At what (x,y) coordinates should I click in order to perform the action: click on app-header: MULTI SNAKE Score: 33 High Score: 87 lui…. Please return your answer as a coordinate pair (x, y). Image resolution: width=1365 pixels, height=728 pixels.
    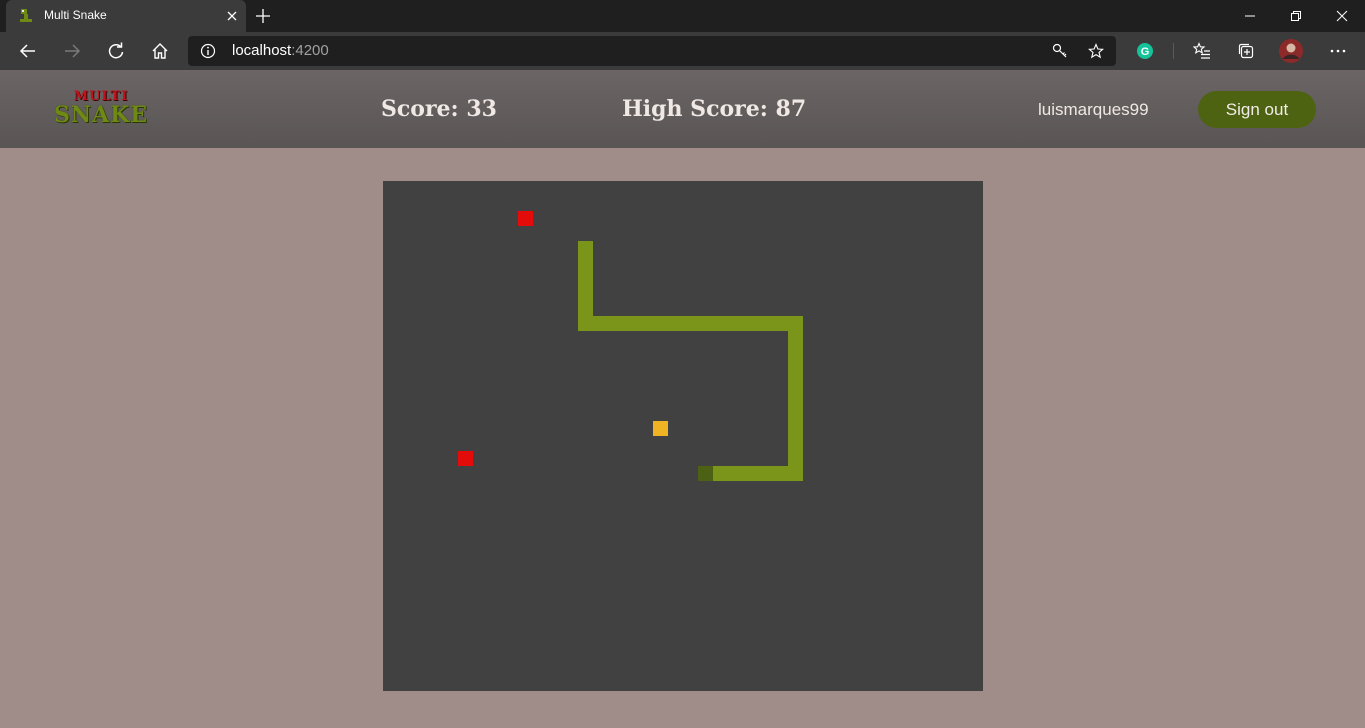
    Looking at the image, I should click on (682, 109).